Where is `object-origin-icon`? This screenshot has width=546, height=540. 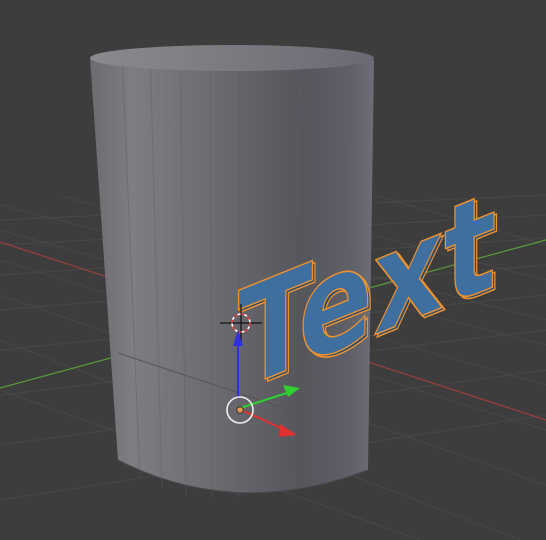
object-origin-icon is located at coordinates (240, 410).